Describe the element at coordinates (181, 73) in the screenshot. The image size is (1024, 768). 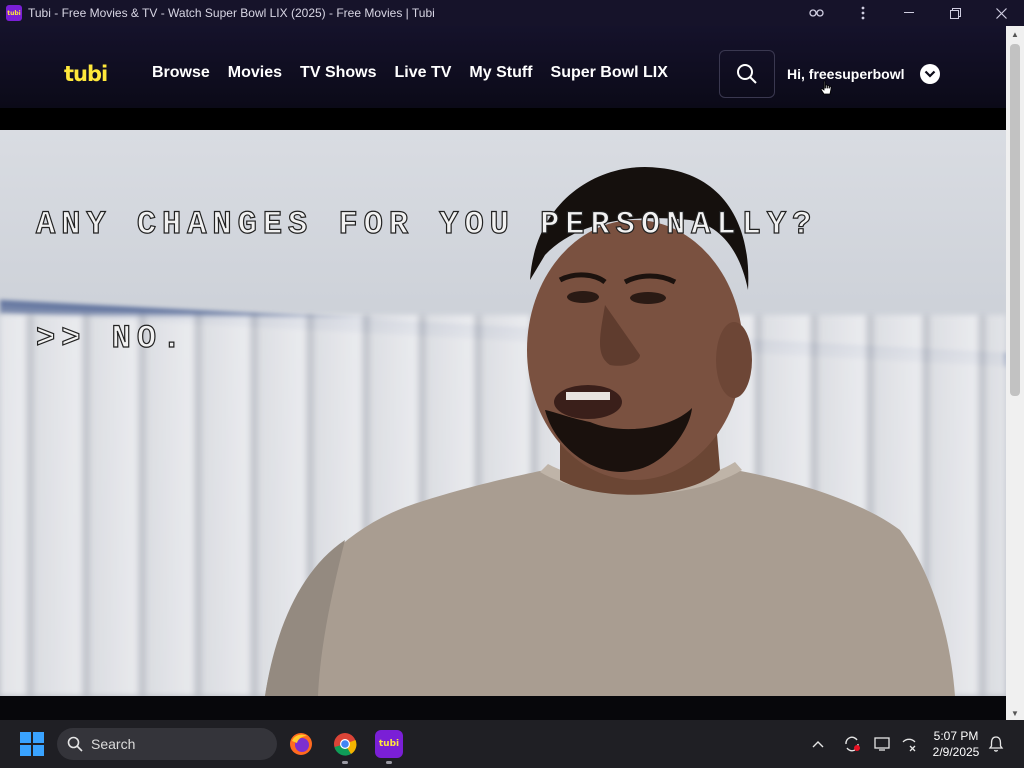
I see `nav-browse: Browse` at that location.